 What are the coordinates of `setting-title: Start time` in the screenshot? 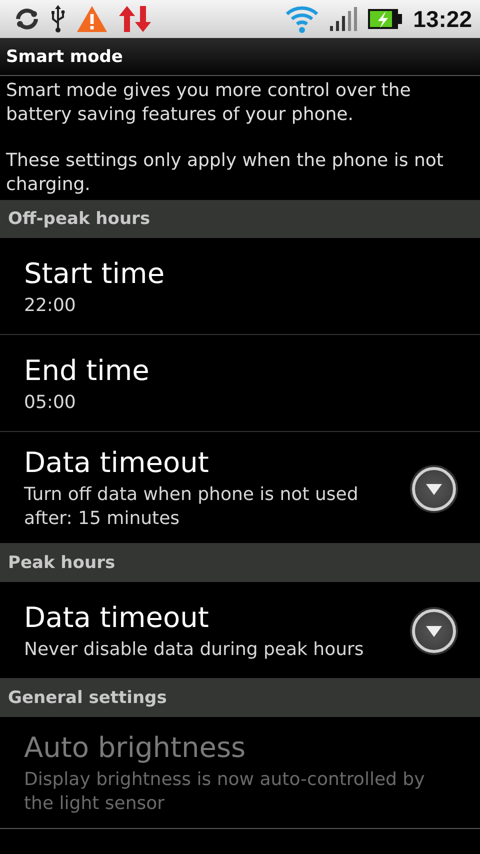 It's located at (95, 273).